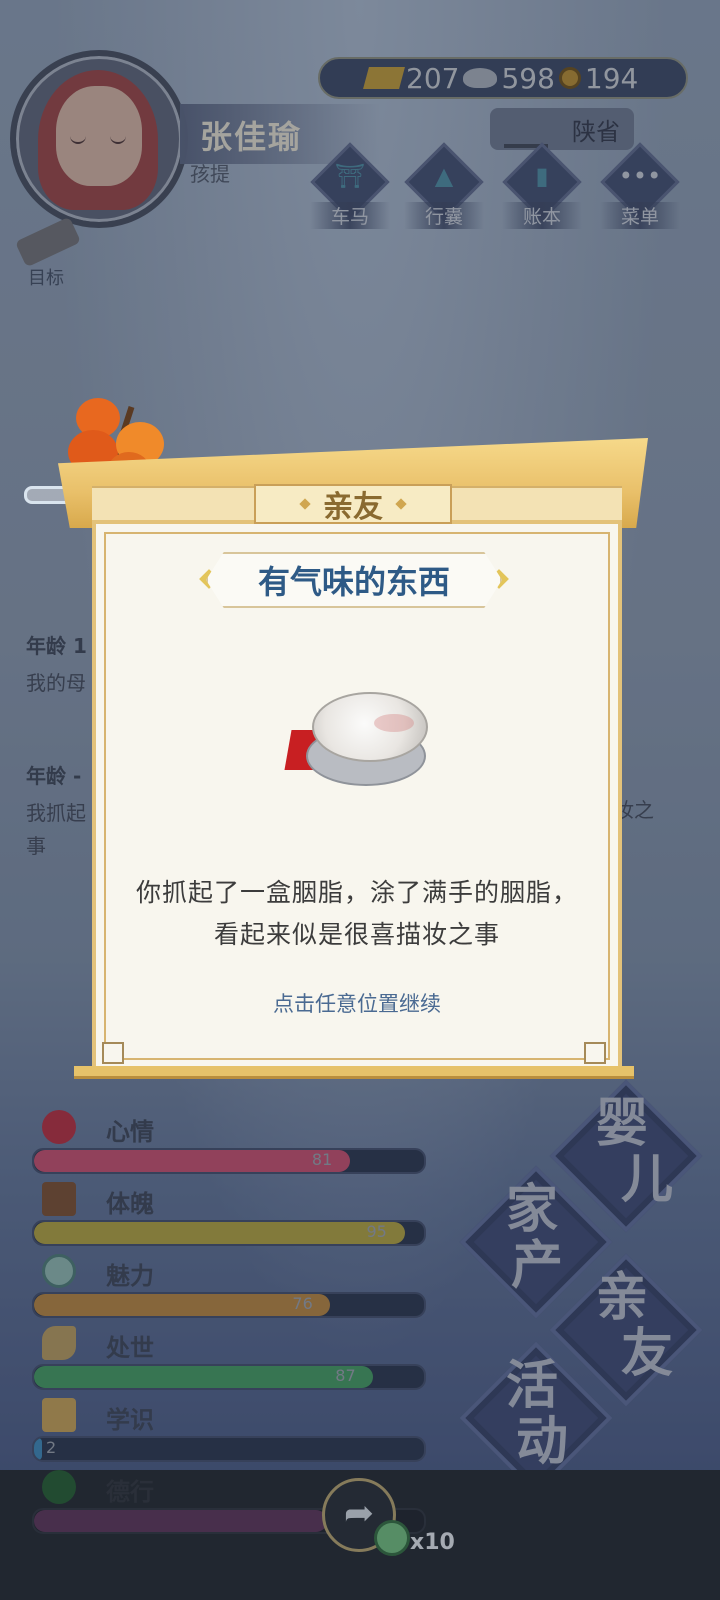 The image size is (720, 1600). Describe the element at coordinates (357, 740) in the screenshot. I see `rouge-box-icon` at that location.